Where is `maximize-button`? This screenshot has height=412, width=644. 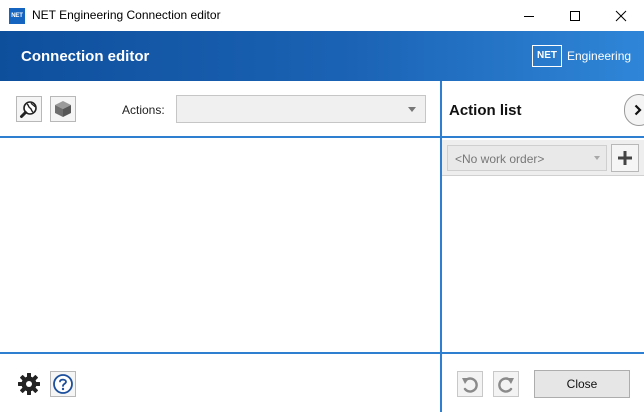 maximize-button is located at coordinates (575, 15).